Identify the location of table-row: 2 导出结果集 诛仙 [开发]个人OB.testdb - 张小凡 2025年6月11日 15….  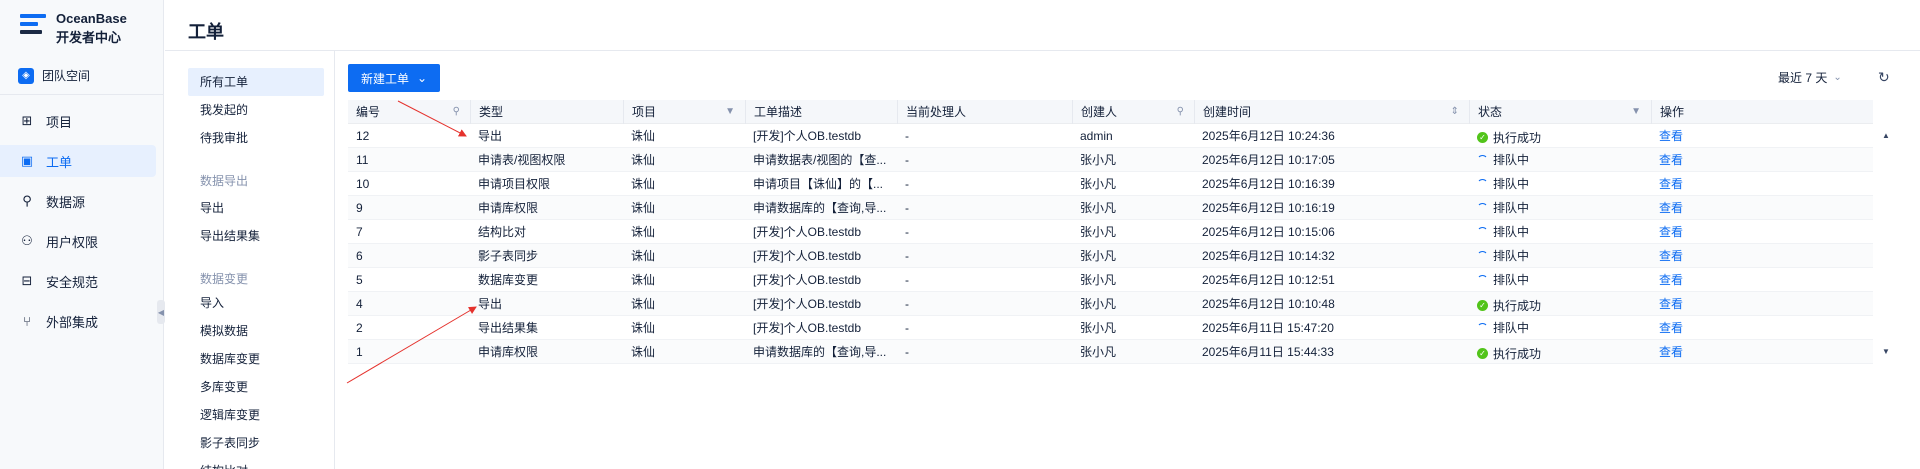
(1110, 328).